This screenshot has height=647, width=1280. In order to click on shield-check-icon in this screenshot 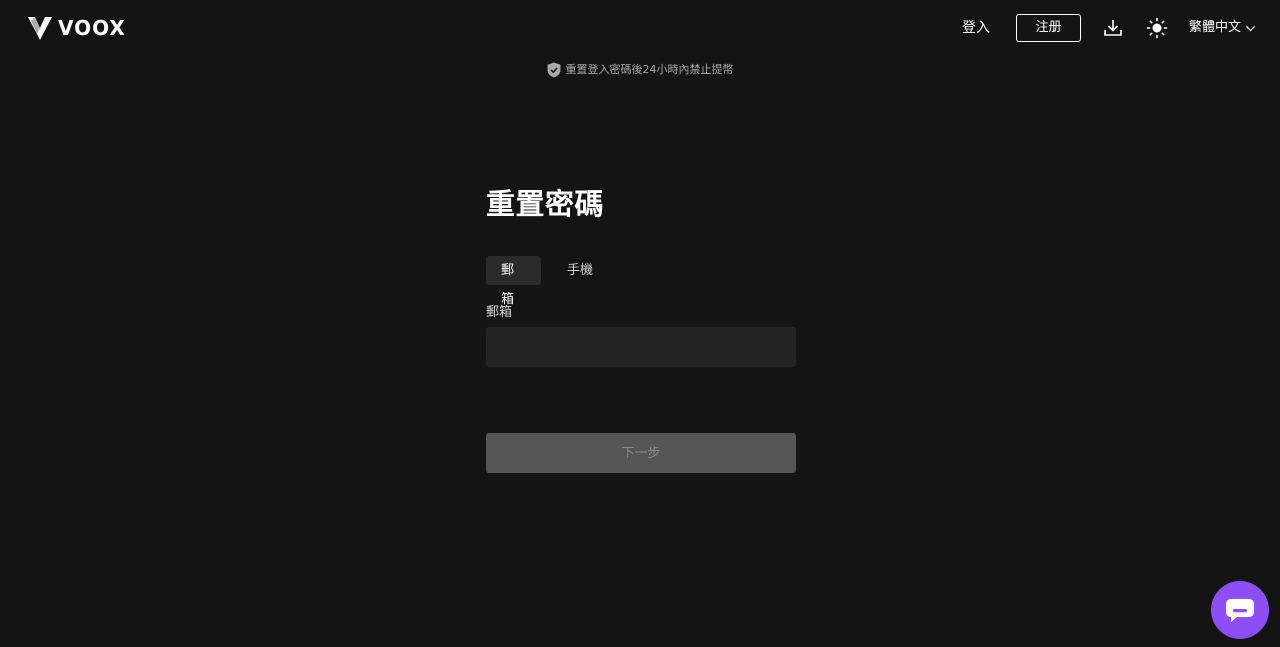, I will do `click(553, 70)`.